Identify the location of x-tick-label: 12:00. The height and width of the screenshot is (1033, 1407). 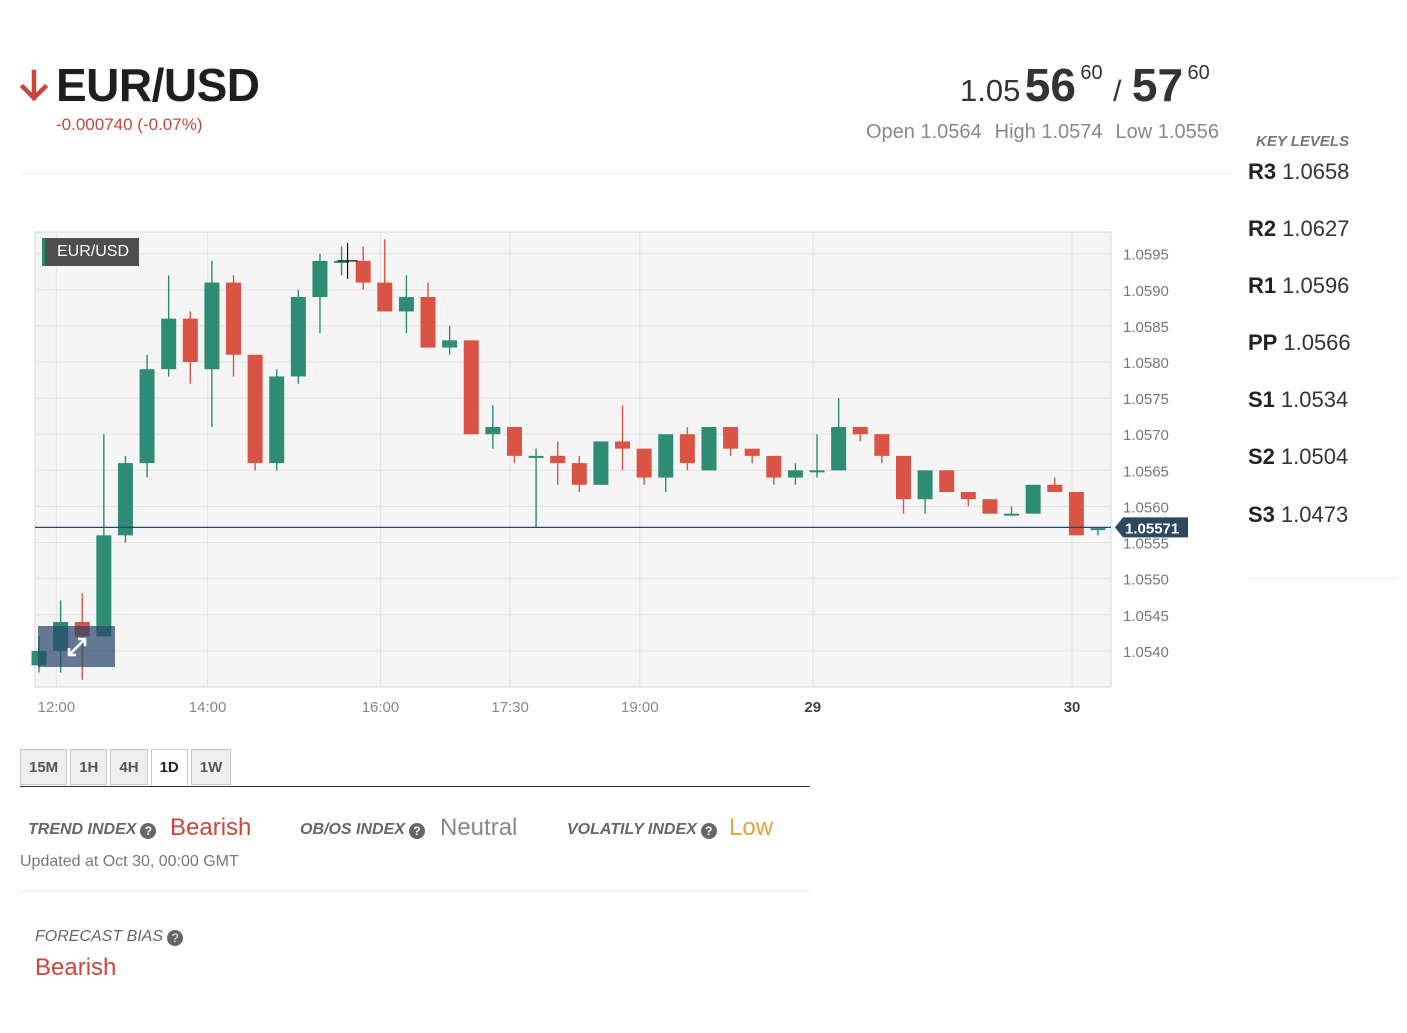
(57, 707).